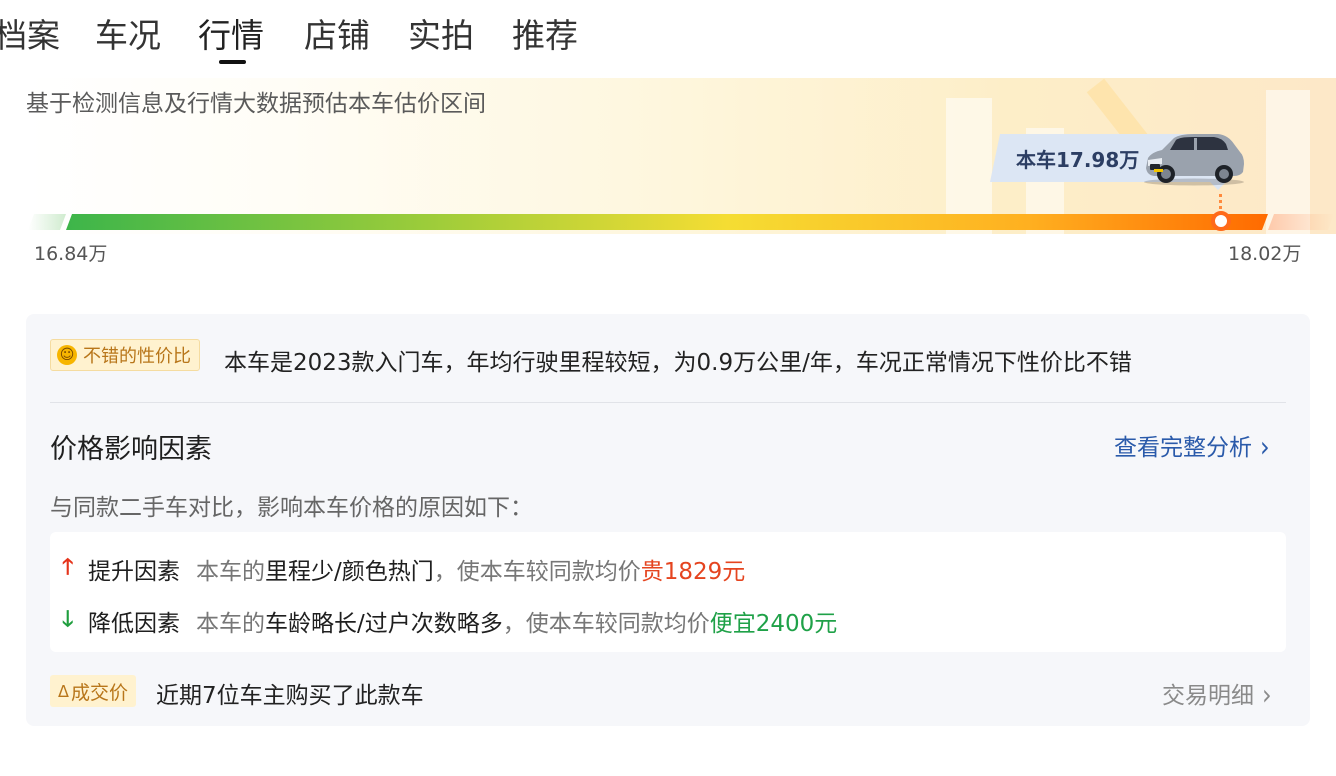 The width and height of the screenshot is (1336, 776). I want to click on price-range-max: 18.02万, so click(1265, 254).